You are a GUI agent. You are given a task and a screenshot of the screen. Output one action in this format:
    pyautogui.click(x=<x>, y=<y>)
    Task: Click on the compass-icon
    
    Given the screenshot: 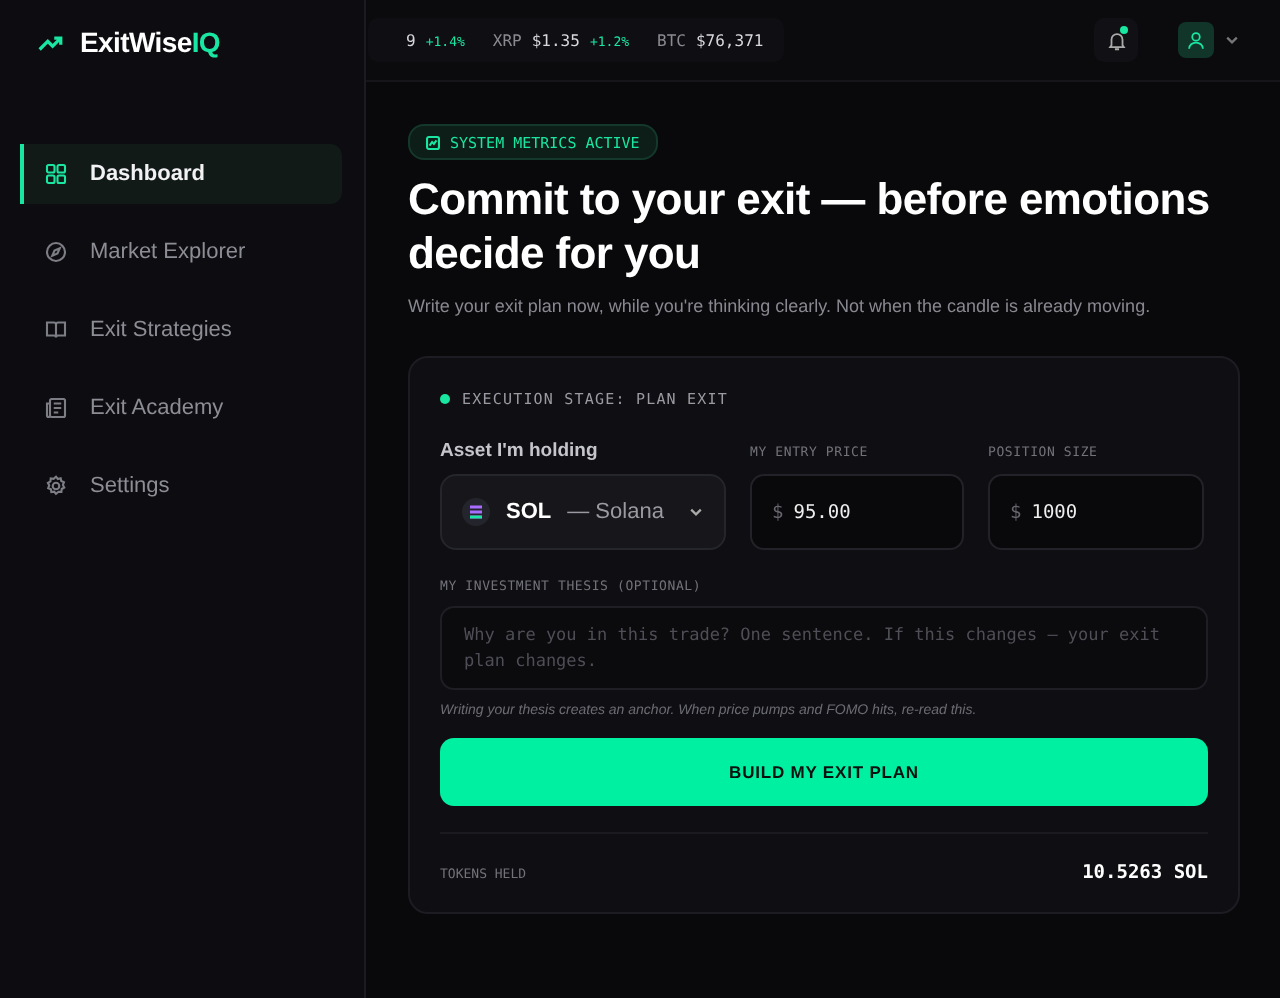 What is the action you would take?
    pyautogui.click(x=56, y=252)
    